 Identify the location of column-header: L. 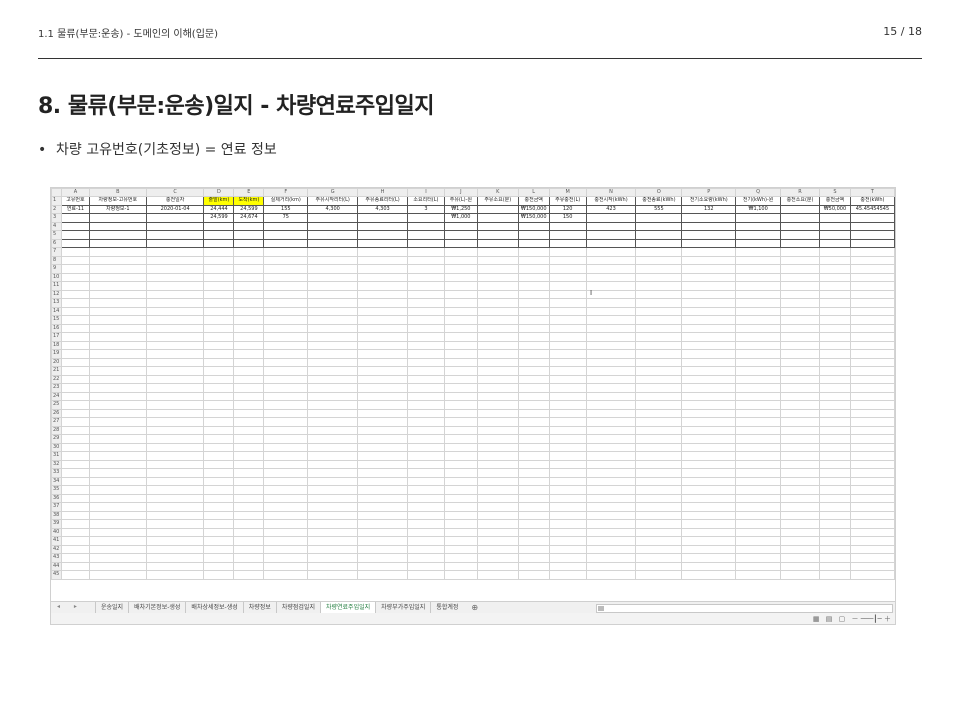
(533, 192).